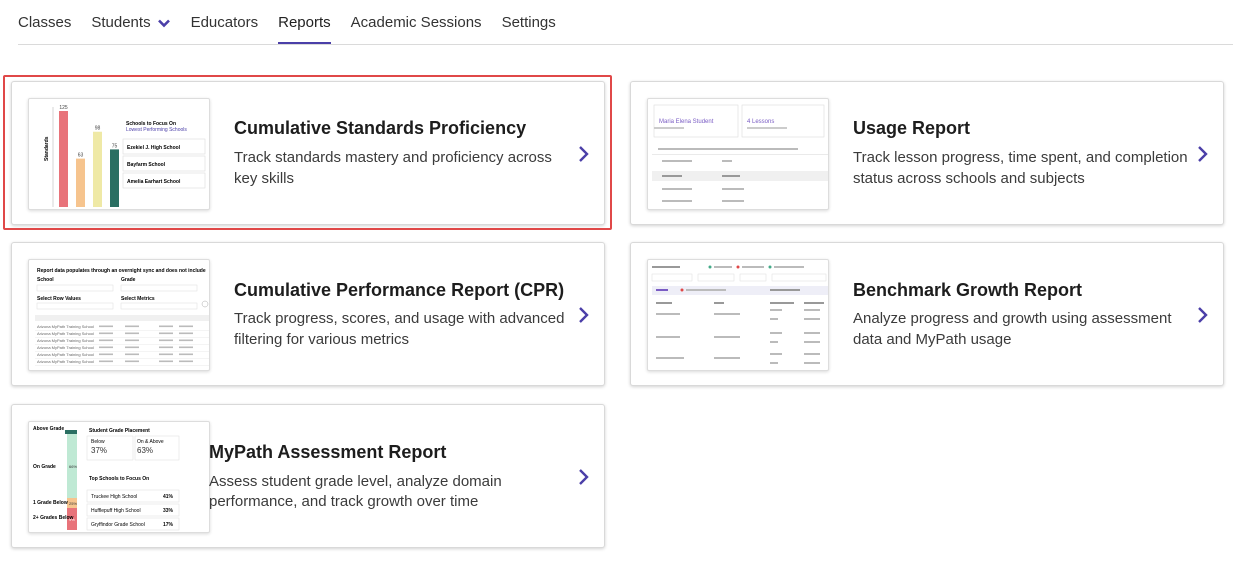 The height and width of the screenshot is (563, 1233). I want to click on card-title: Cumulative Standards Proficiency, so click(380, 128).